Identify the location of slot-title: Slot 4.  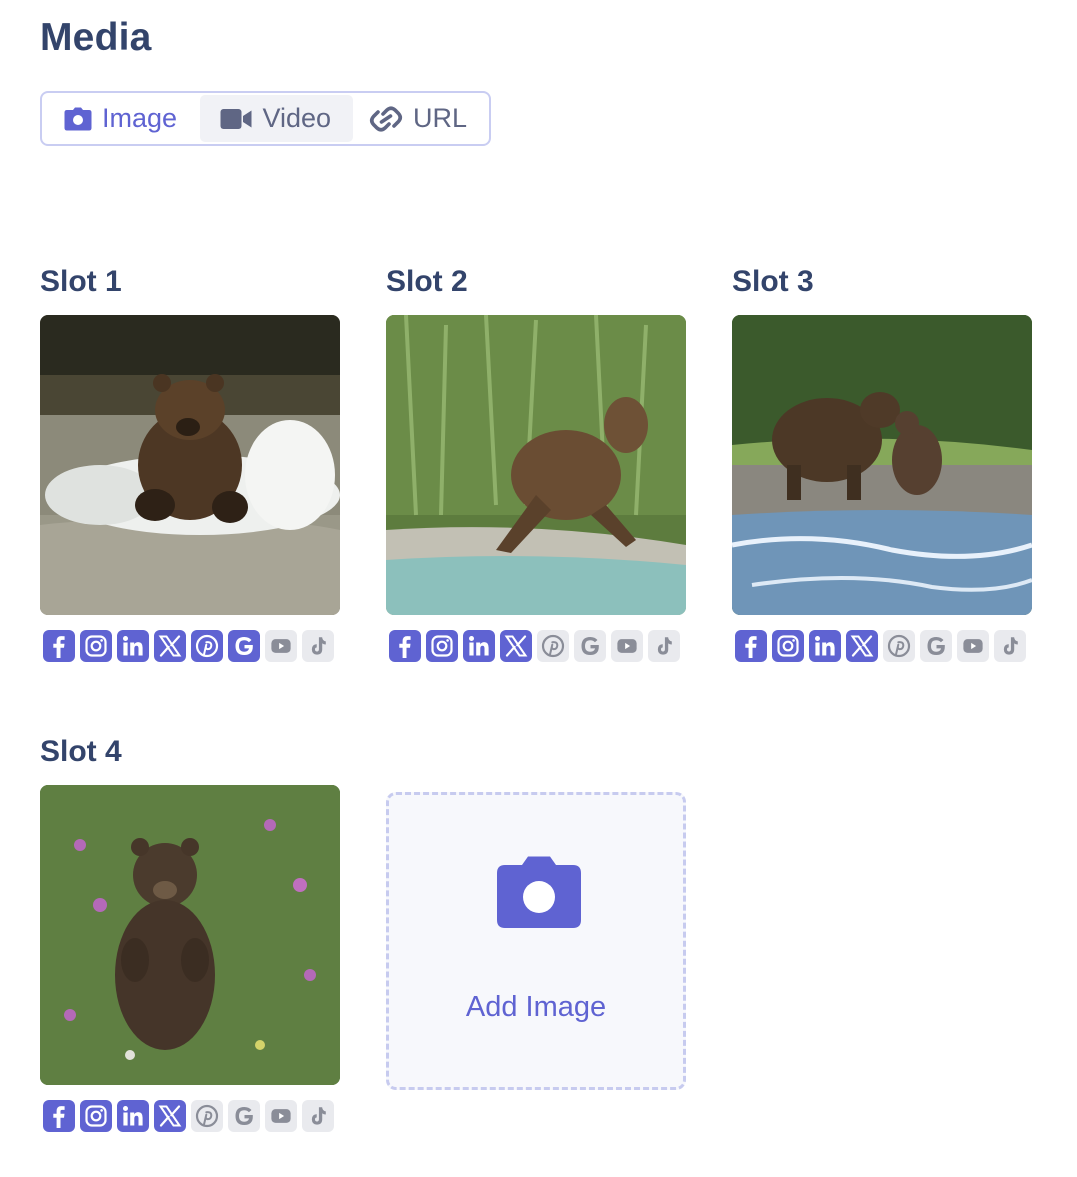
(81, 751).